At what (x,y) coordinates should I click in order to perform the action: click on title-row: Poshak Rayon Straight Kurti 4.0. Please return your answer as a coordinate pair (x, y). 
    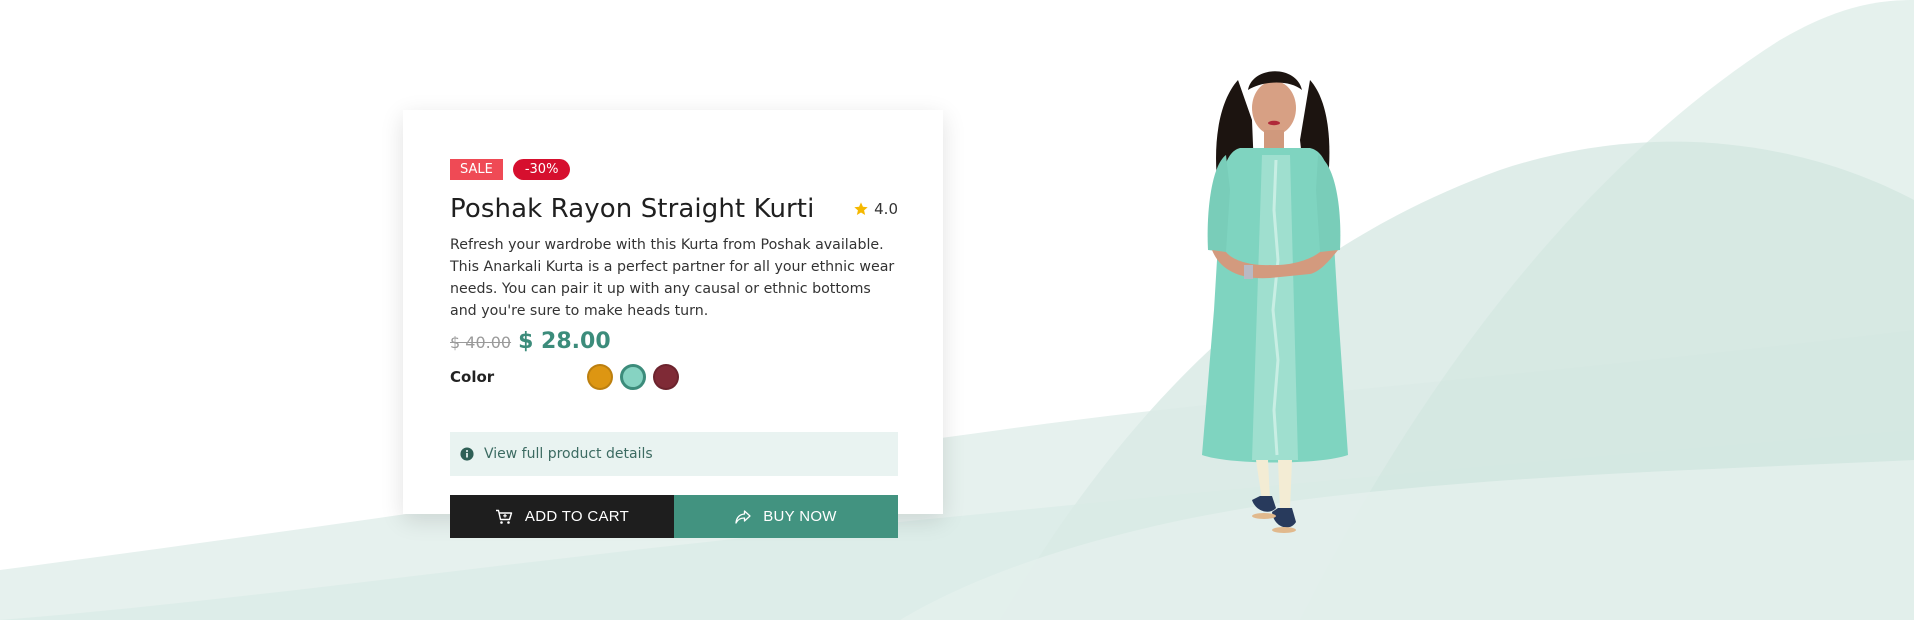
    Looking at the image, I should click on (674, 209).